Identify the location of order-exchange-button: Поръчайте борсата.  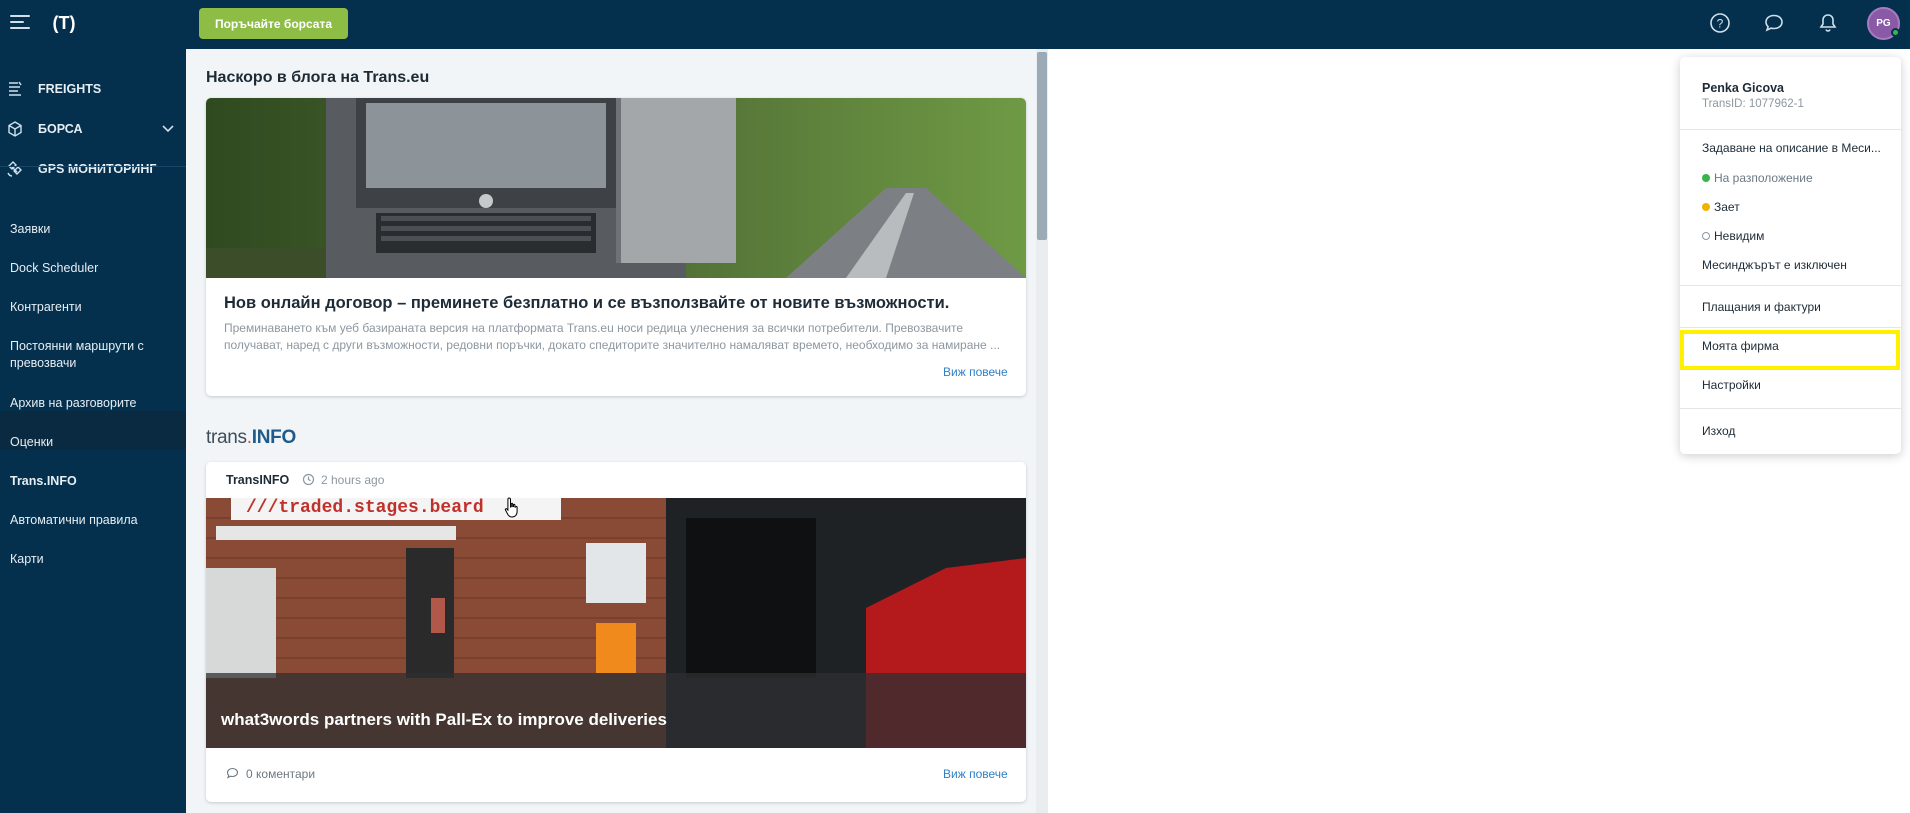
(273, 23).